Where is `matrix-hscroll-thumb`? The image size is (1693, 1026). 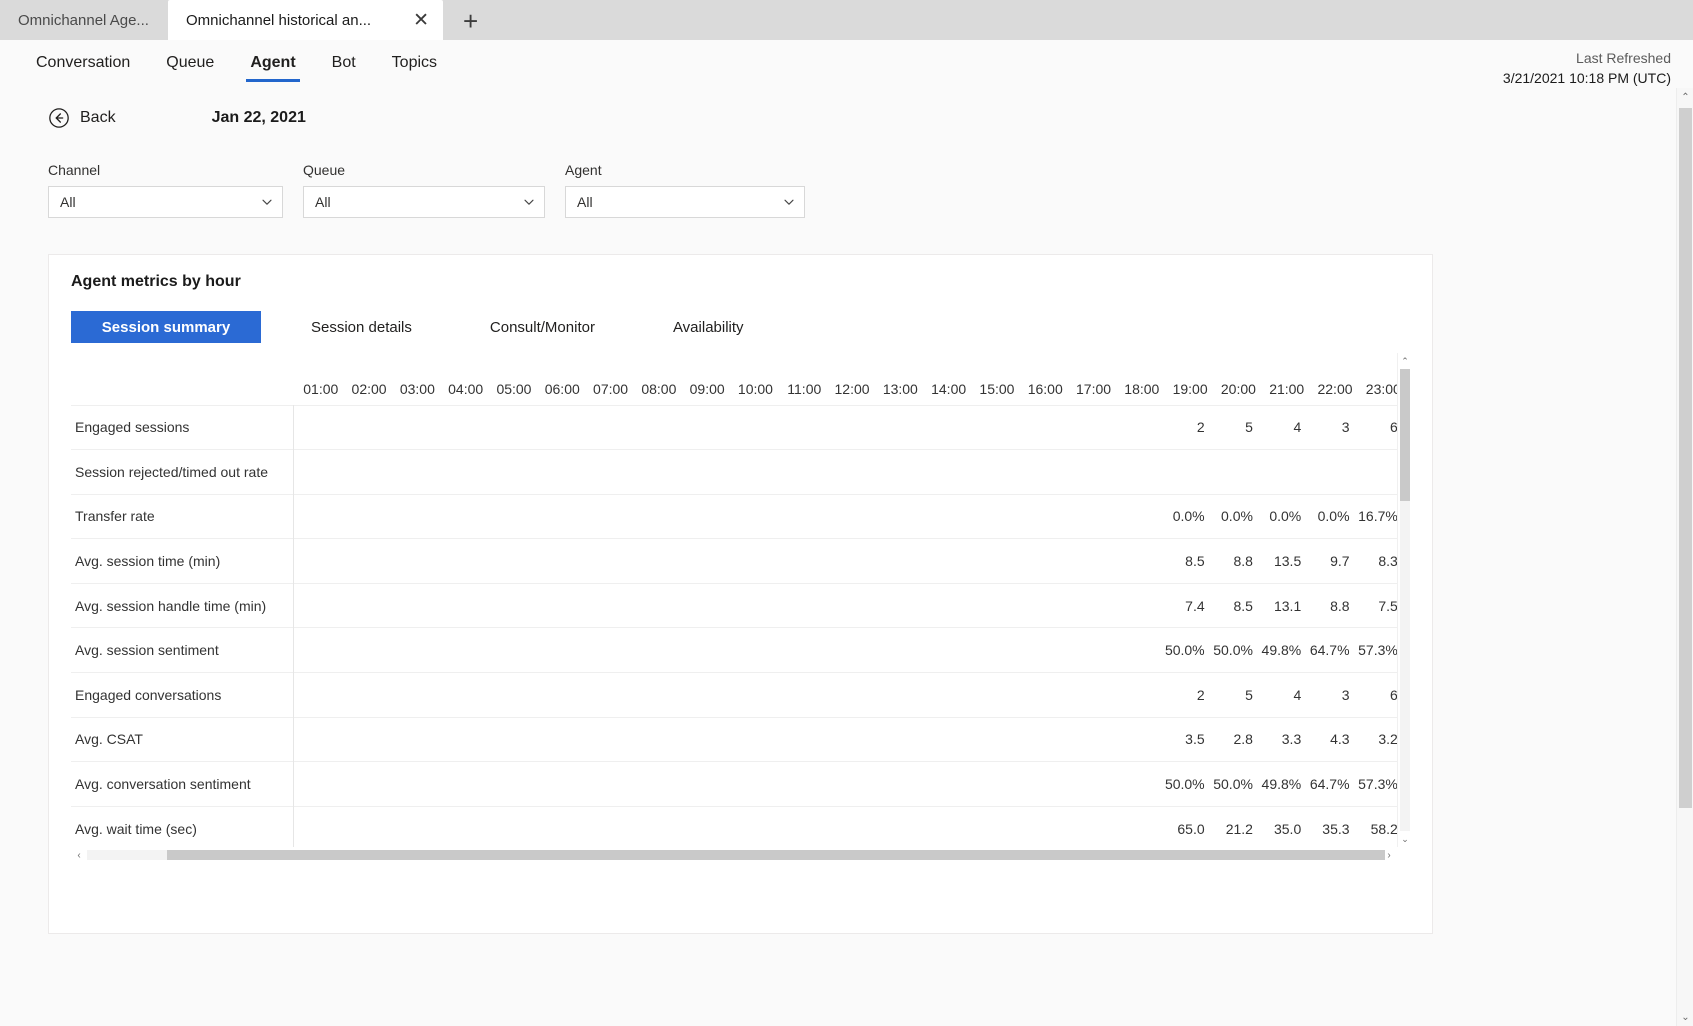
matrix-hscroll-thumb is located at coordinates (776, 855).